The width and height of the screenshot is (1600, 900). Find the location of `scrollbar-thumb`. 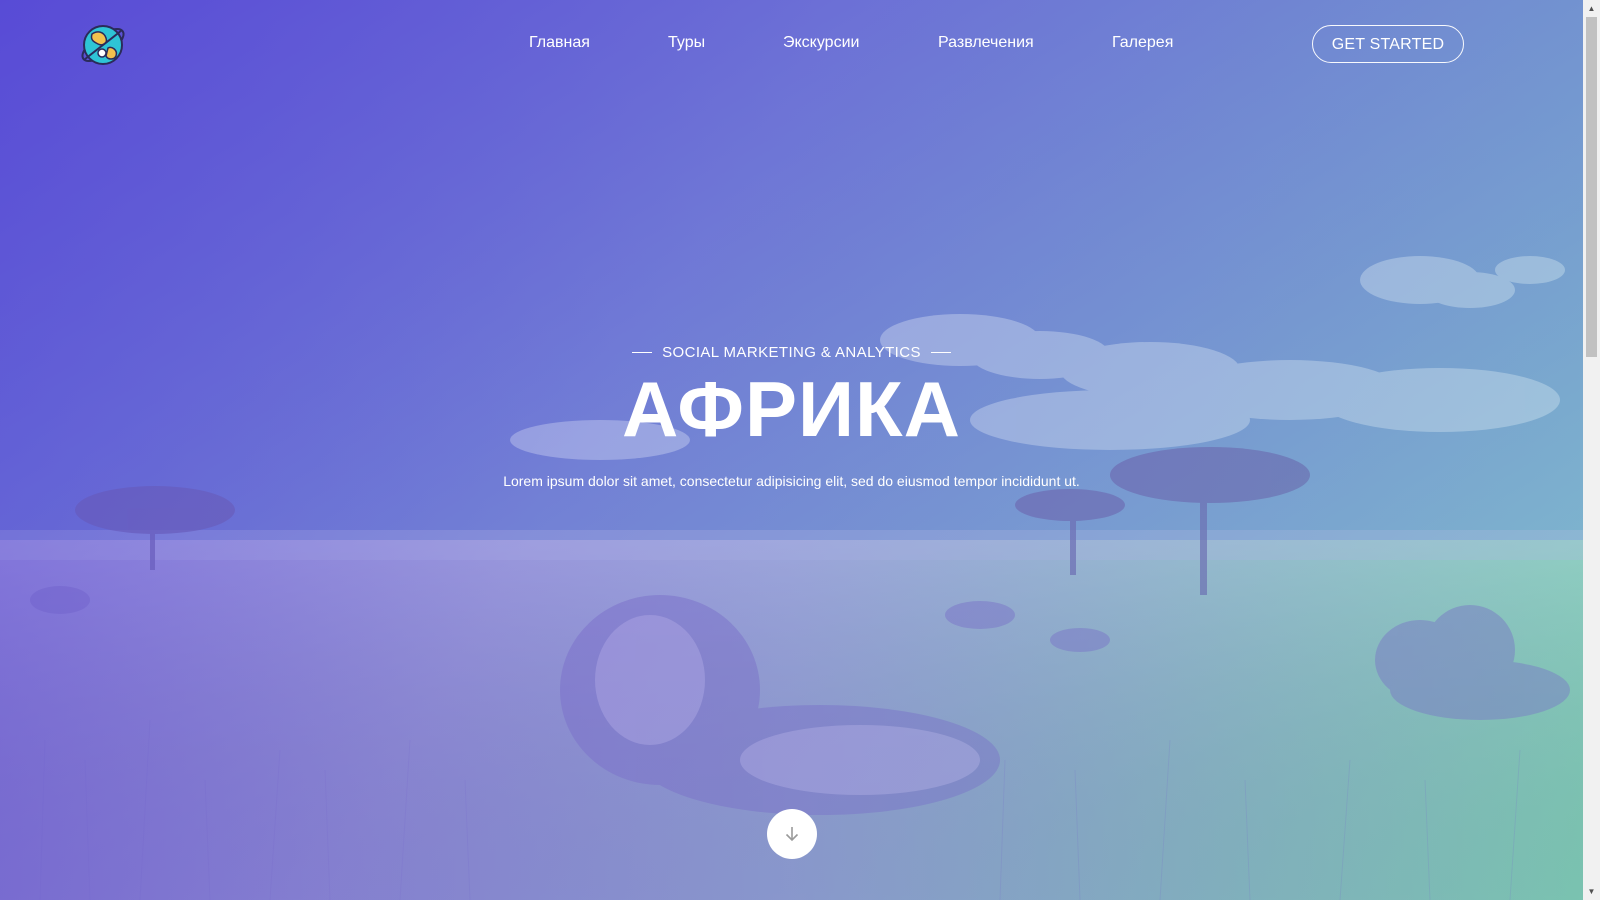

scrollbar-thumb is located at coordinates (1591, 187).